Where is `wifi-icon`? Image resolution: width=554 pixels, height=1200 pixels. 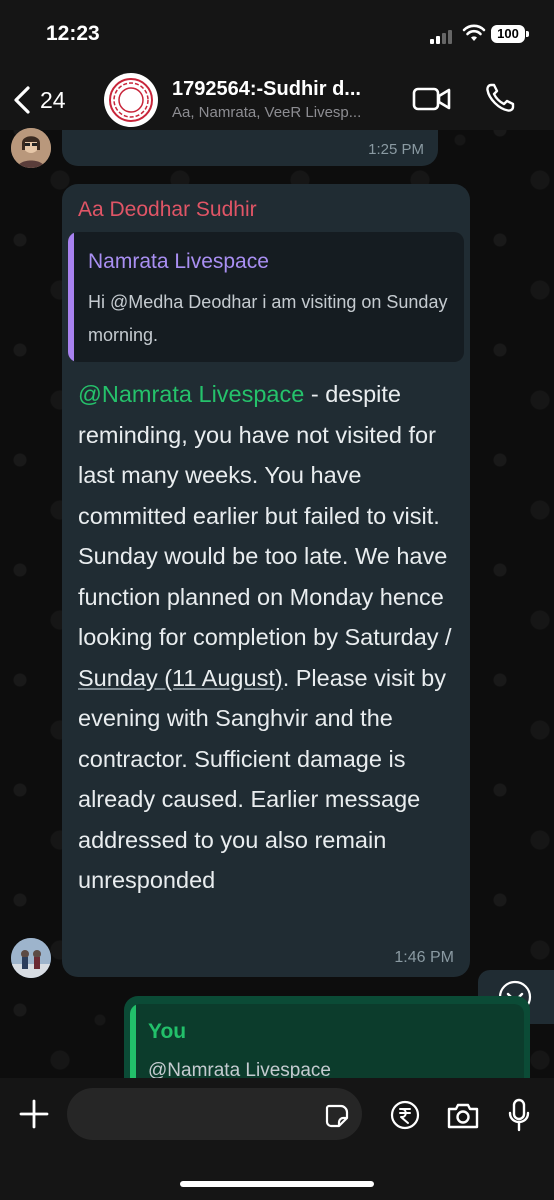 wifi-icon is located at coordinates (474, 32).